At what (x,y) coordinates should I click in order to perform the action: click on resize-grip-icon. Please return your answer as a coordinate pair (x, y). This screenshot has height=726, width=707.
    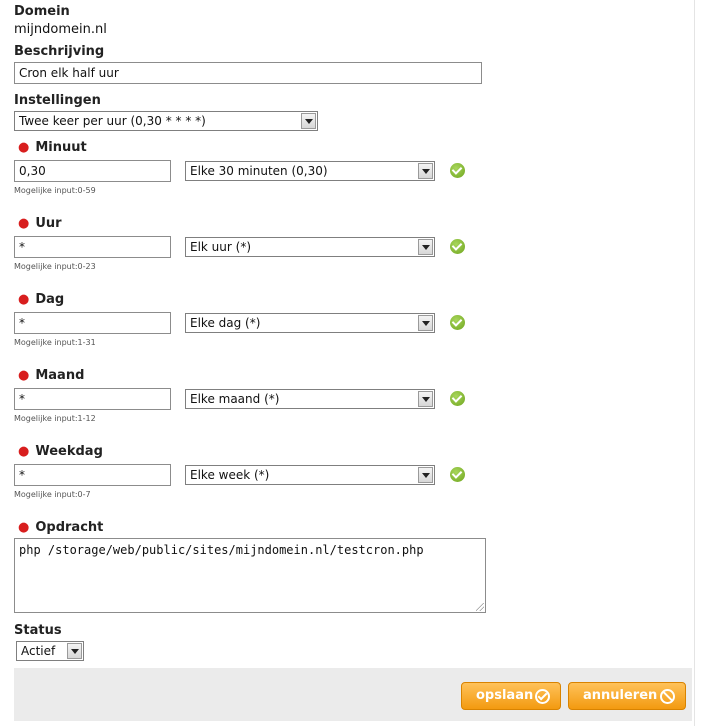
    Looking at the image, I should click on (480, 607).